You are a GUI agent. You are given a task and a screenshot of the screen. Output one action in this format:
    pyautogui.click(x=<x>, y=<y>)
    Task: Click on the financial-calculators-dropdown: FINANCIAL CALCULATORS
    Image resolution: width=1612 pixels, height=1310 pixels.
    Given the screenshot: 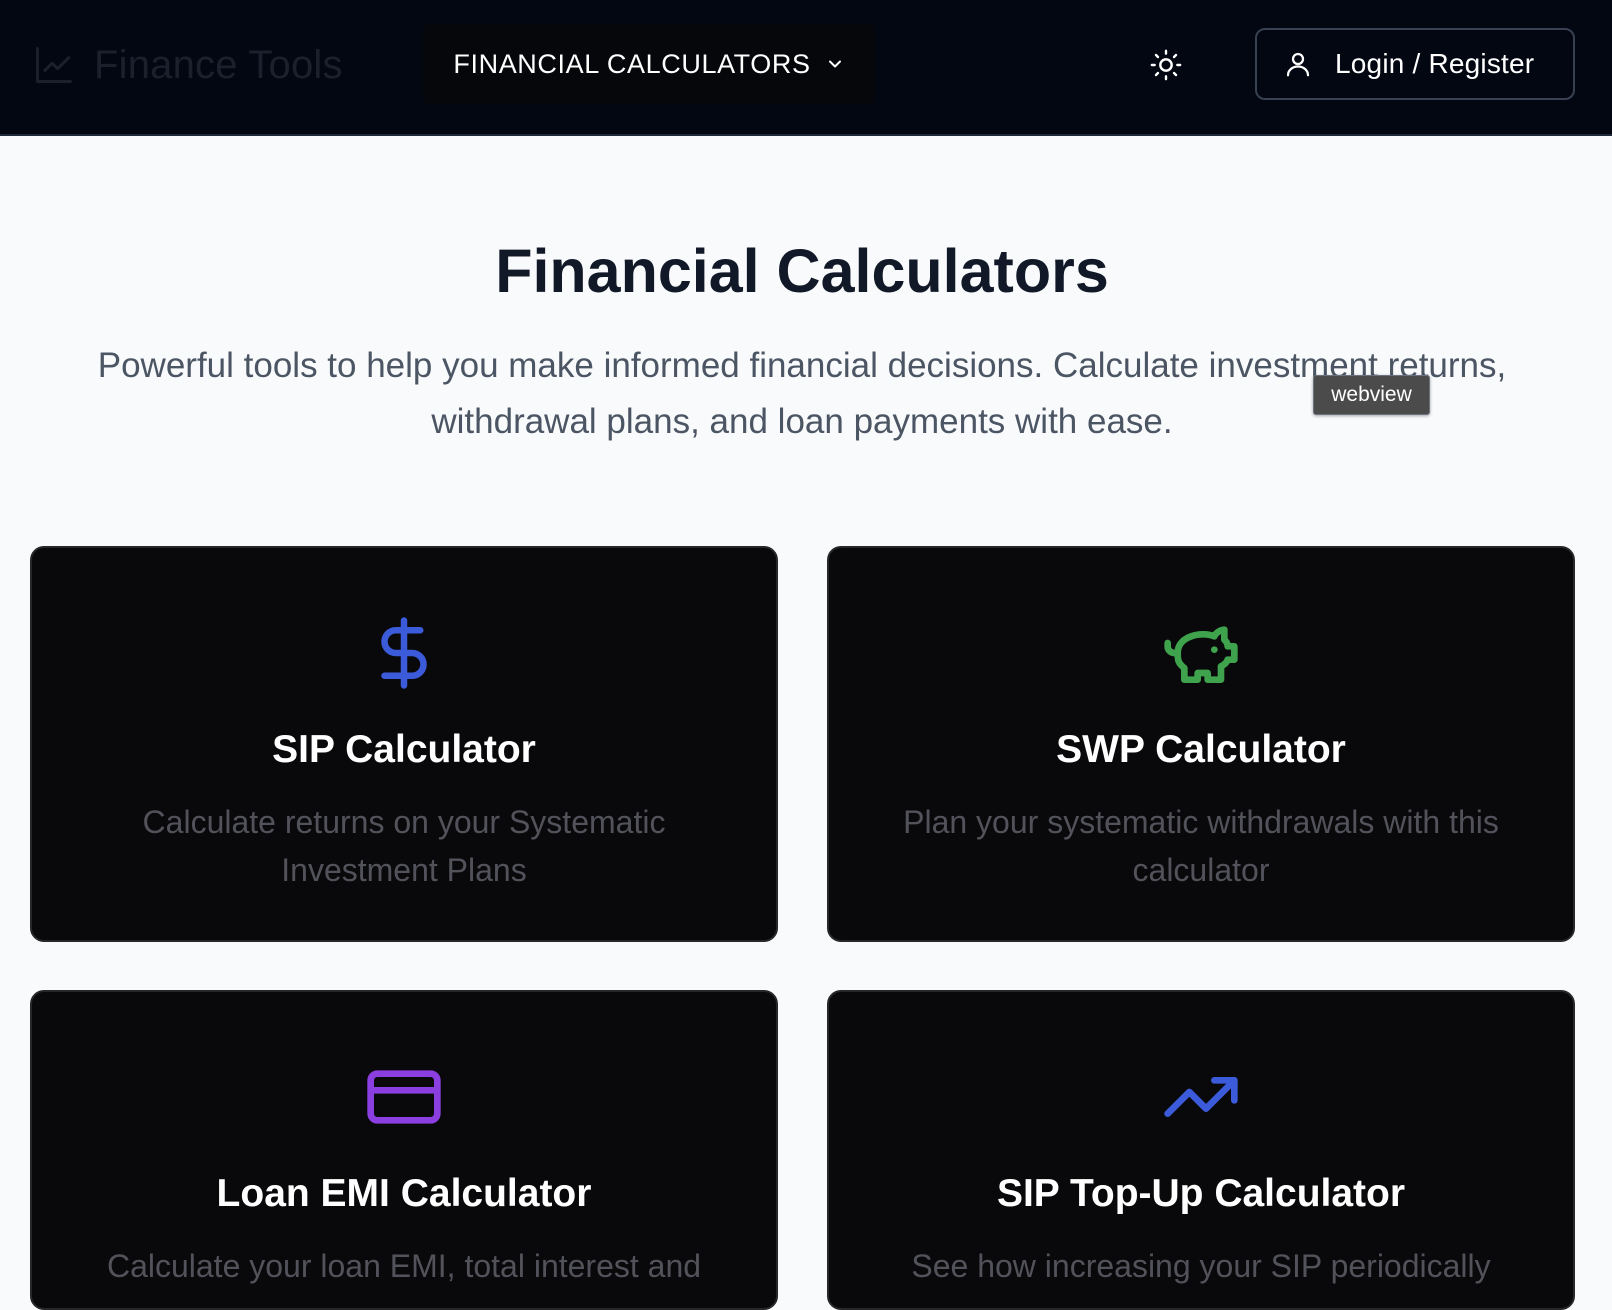 What is the action you would take?
    pyautogui.click(x=649, y=64)
    